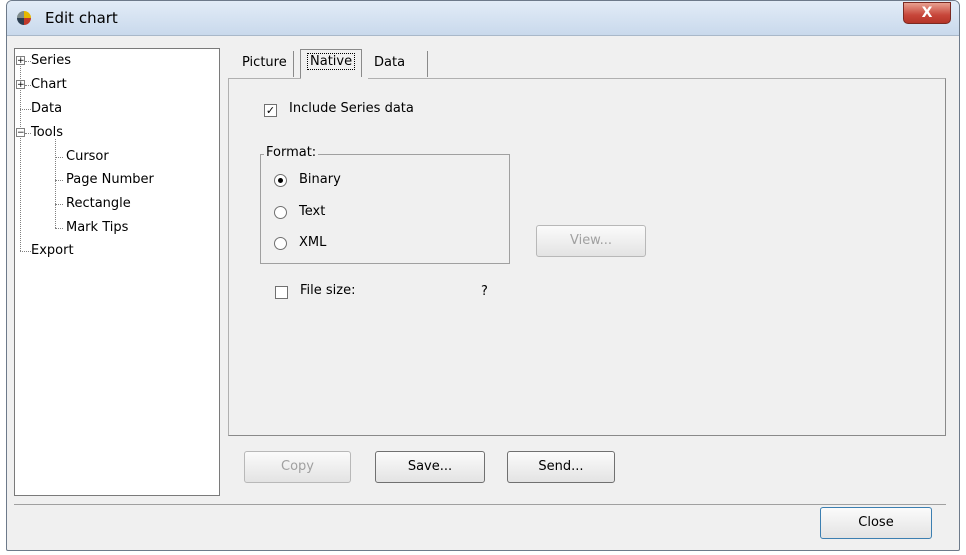  Describe the element at coordinates (480, 504) in the screenshot. I see `footer-divider` at that location.